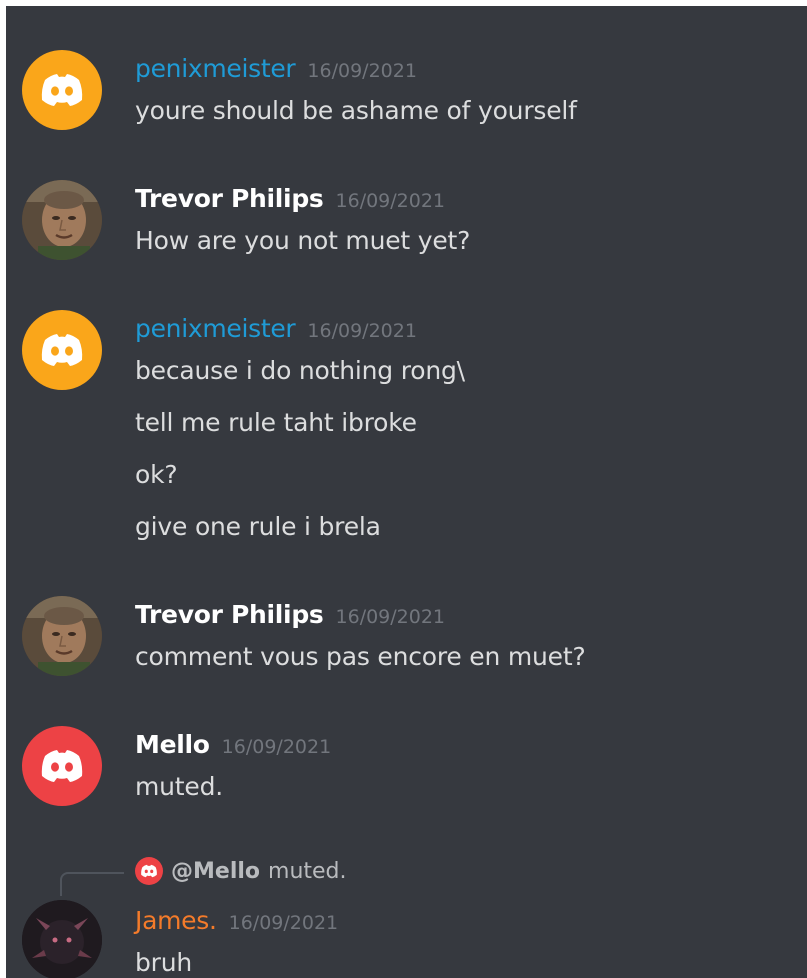 The height and width of the screenshot is (978, 807). Describe the element at coordinates (276, 422) in the screenshot. I see `message-text: tell me rule taht ibroke` at that location.